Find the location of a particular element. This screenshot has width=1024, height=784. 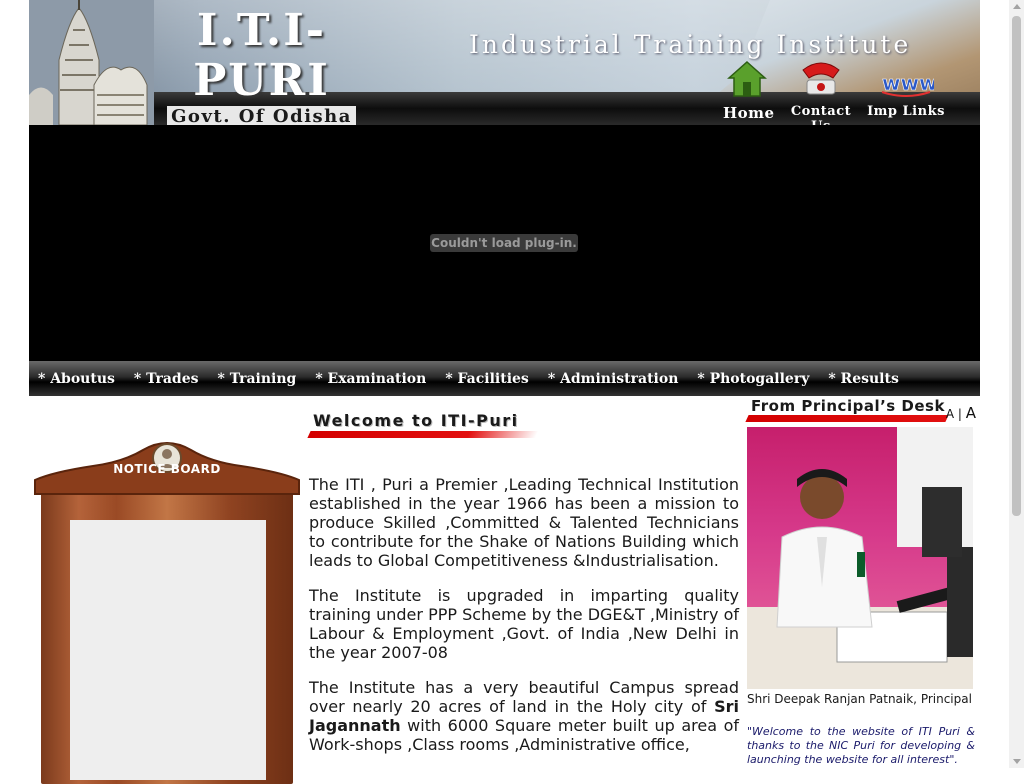

svg-text: www is located at coordinates (908, 83).